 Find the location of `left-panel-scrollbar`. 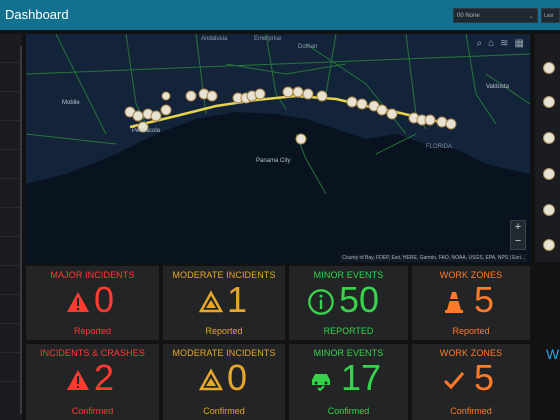

left-panel-scrollbar is located at coordinates (21, 230).